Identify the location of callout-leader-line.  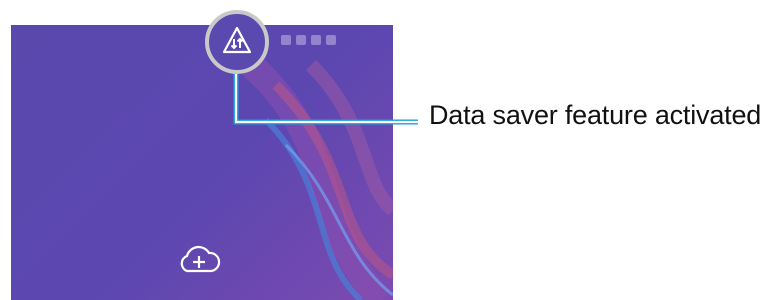
(325, 99).